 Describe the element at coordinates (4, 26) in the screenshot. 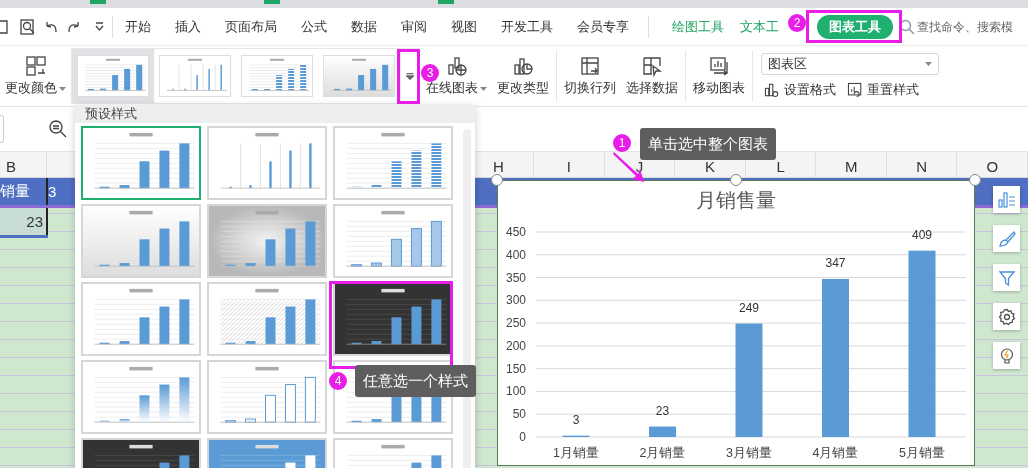

I see `save-icon` at that location.